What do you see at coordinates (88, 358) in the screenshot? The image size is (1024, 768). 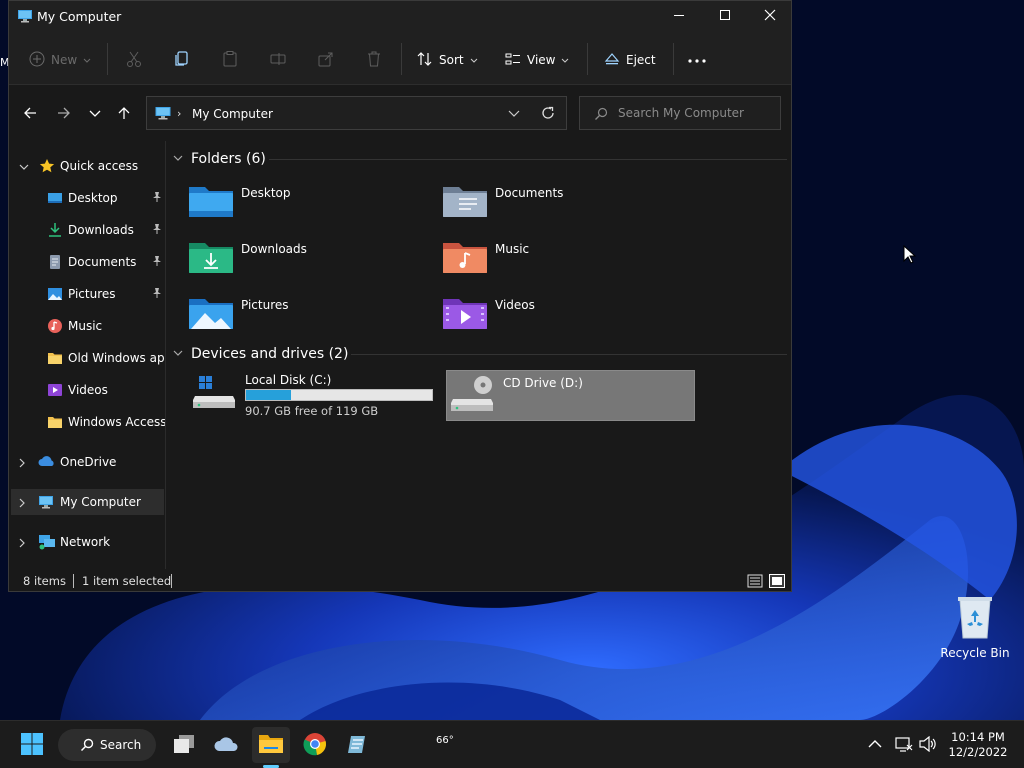 I see `nav-item-old-windows-apps: Old Windows apps` at bounding box center [88, 358].